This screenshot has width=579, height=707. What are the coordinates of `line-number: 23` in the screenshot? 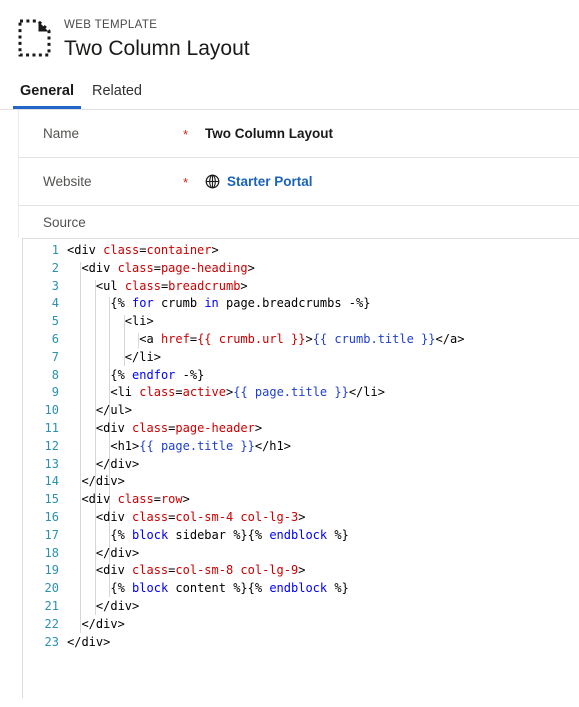 It's located at (51, 641).